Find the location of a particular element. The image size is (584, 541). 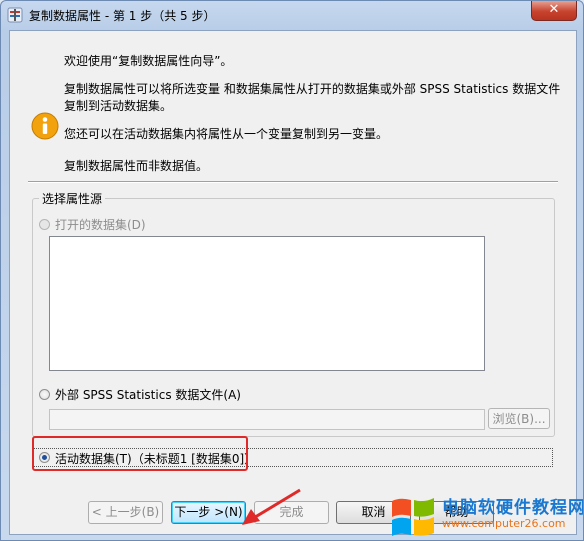

watermark-url: www.computer26.com is located at coordinates (504, 523).